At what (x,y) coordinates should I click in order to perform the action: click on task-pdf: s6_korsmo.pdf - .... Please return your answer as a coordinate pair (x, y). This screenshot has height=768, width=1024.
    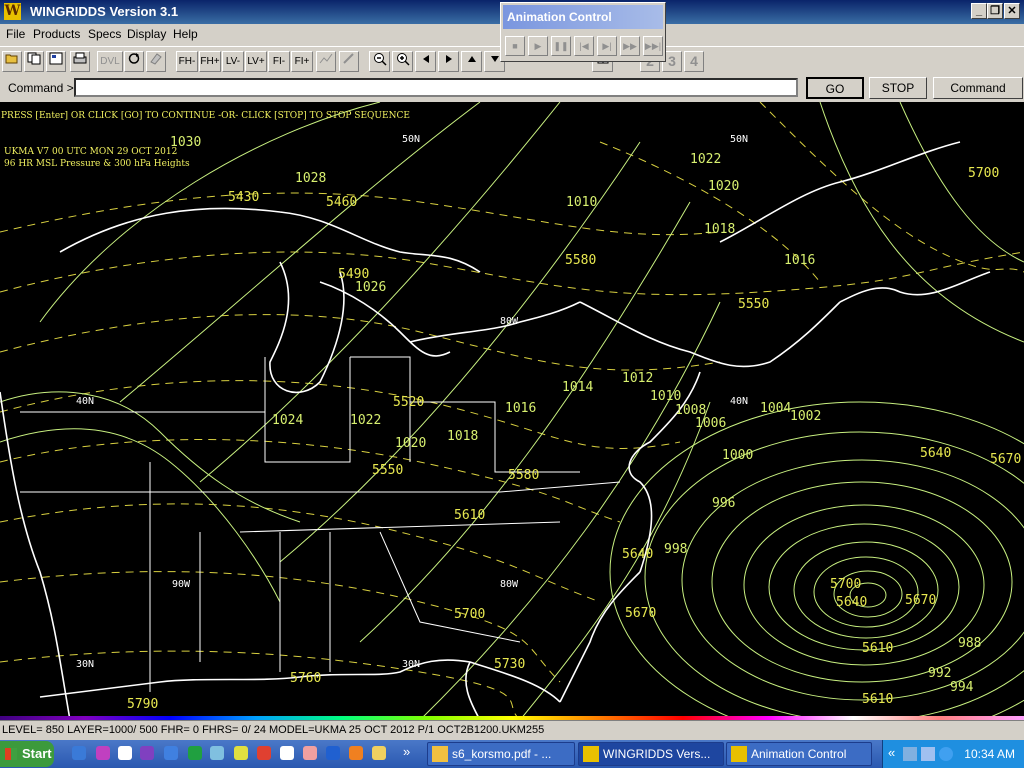
    Looking at the image, I should click on (501, 754).